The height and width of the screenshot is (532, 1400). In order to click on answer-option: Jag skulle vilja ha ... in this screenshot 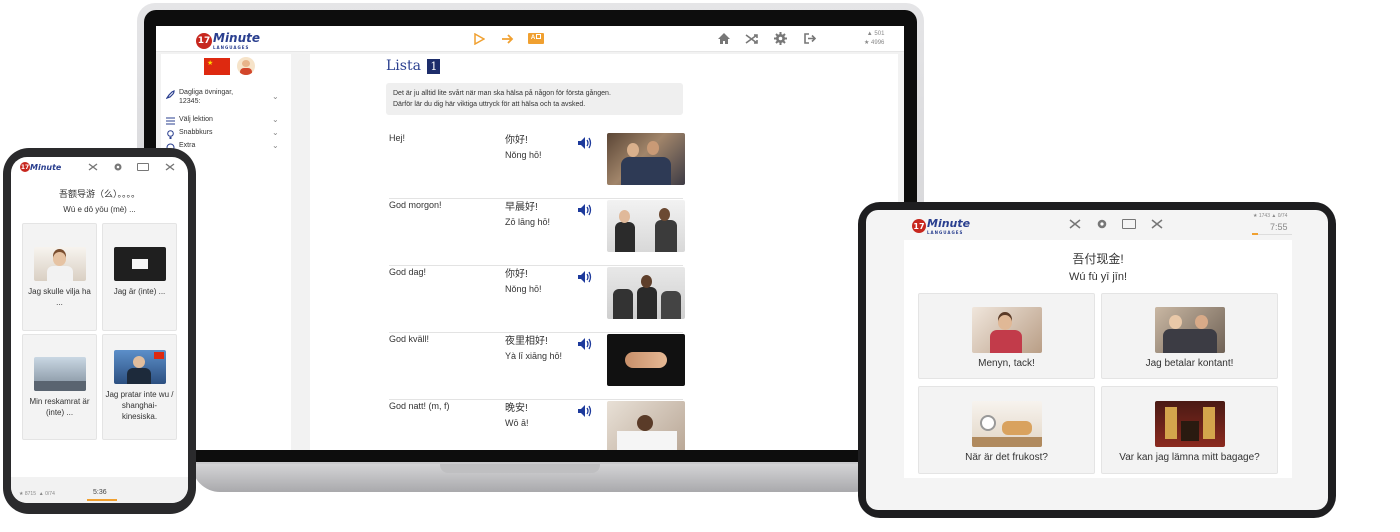, I will do `click(59, 277)`.